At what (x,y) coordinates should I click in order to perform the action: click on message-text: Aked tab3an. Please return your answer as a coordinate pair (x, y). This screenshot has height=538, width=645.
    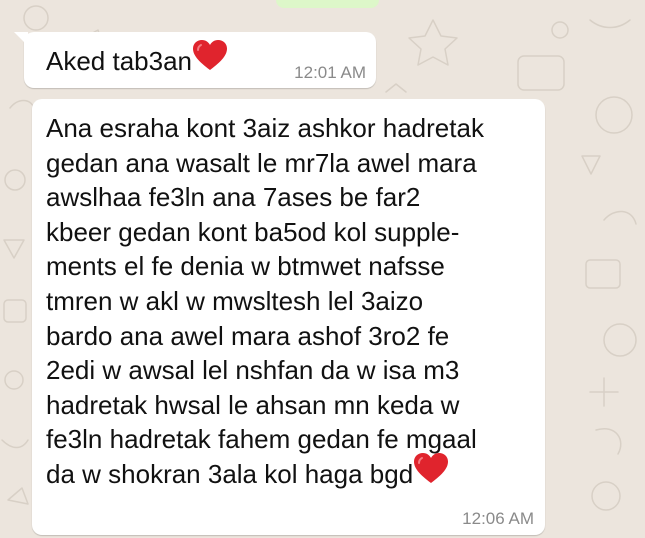
    Looking at the image, I should click on (137, 60).